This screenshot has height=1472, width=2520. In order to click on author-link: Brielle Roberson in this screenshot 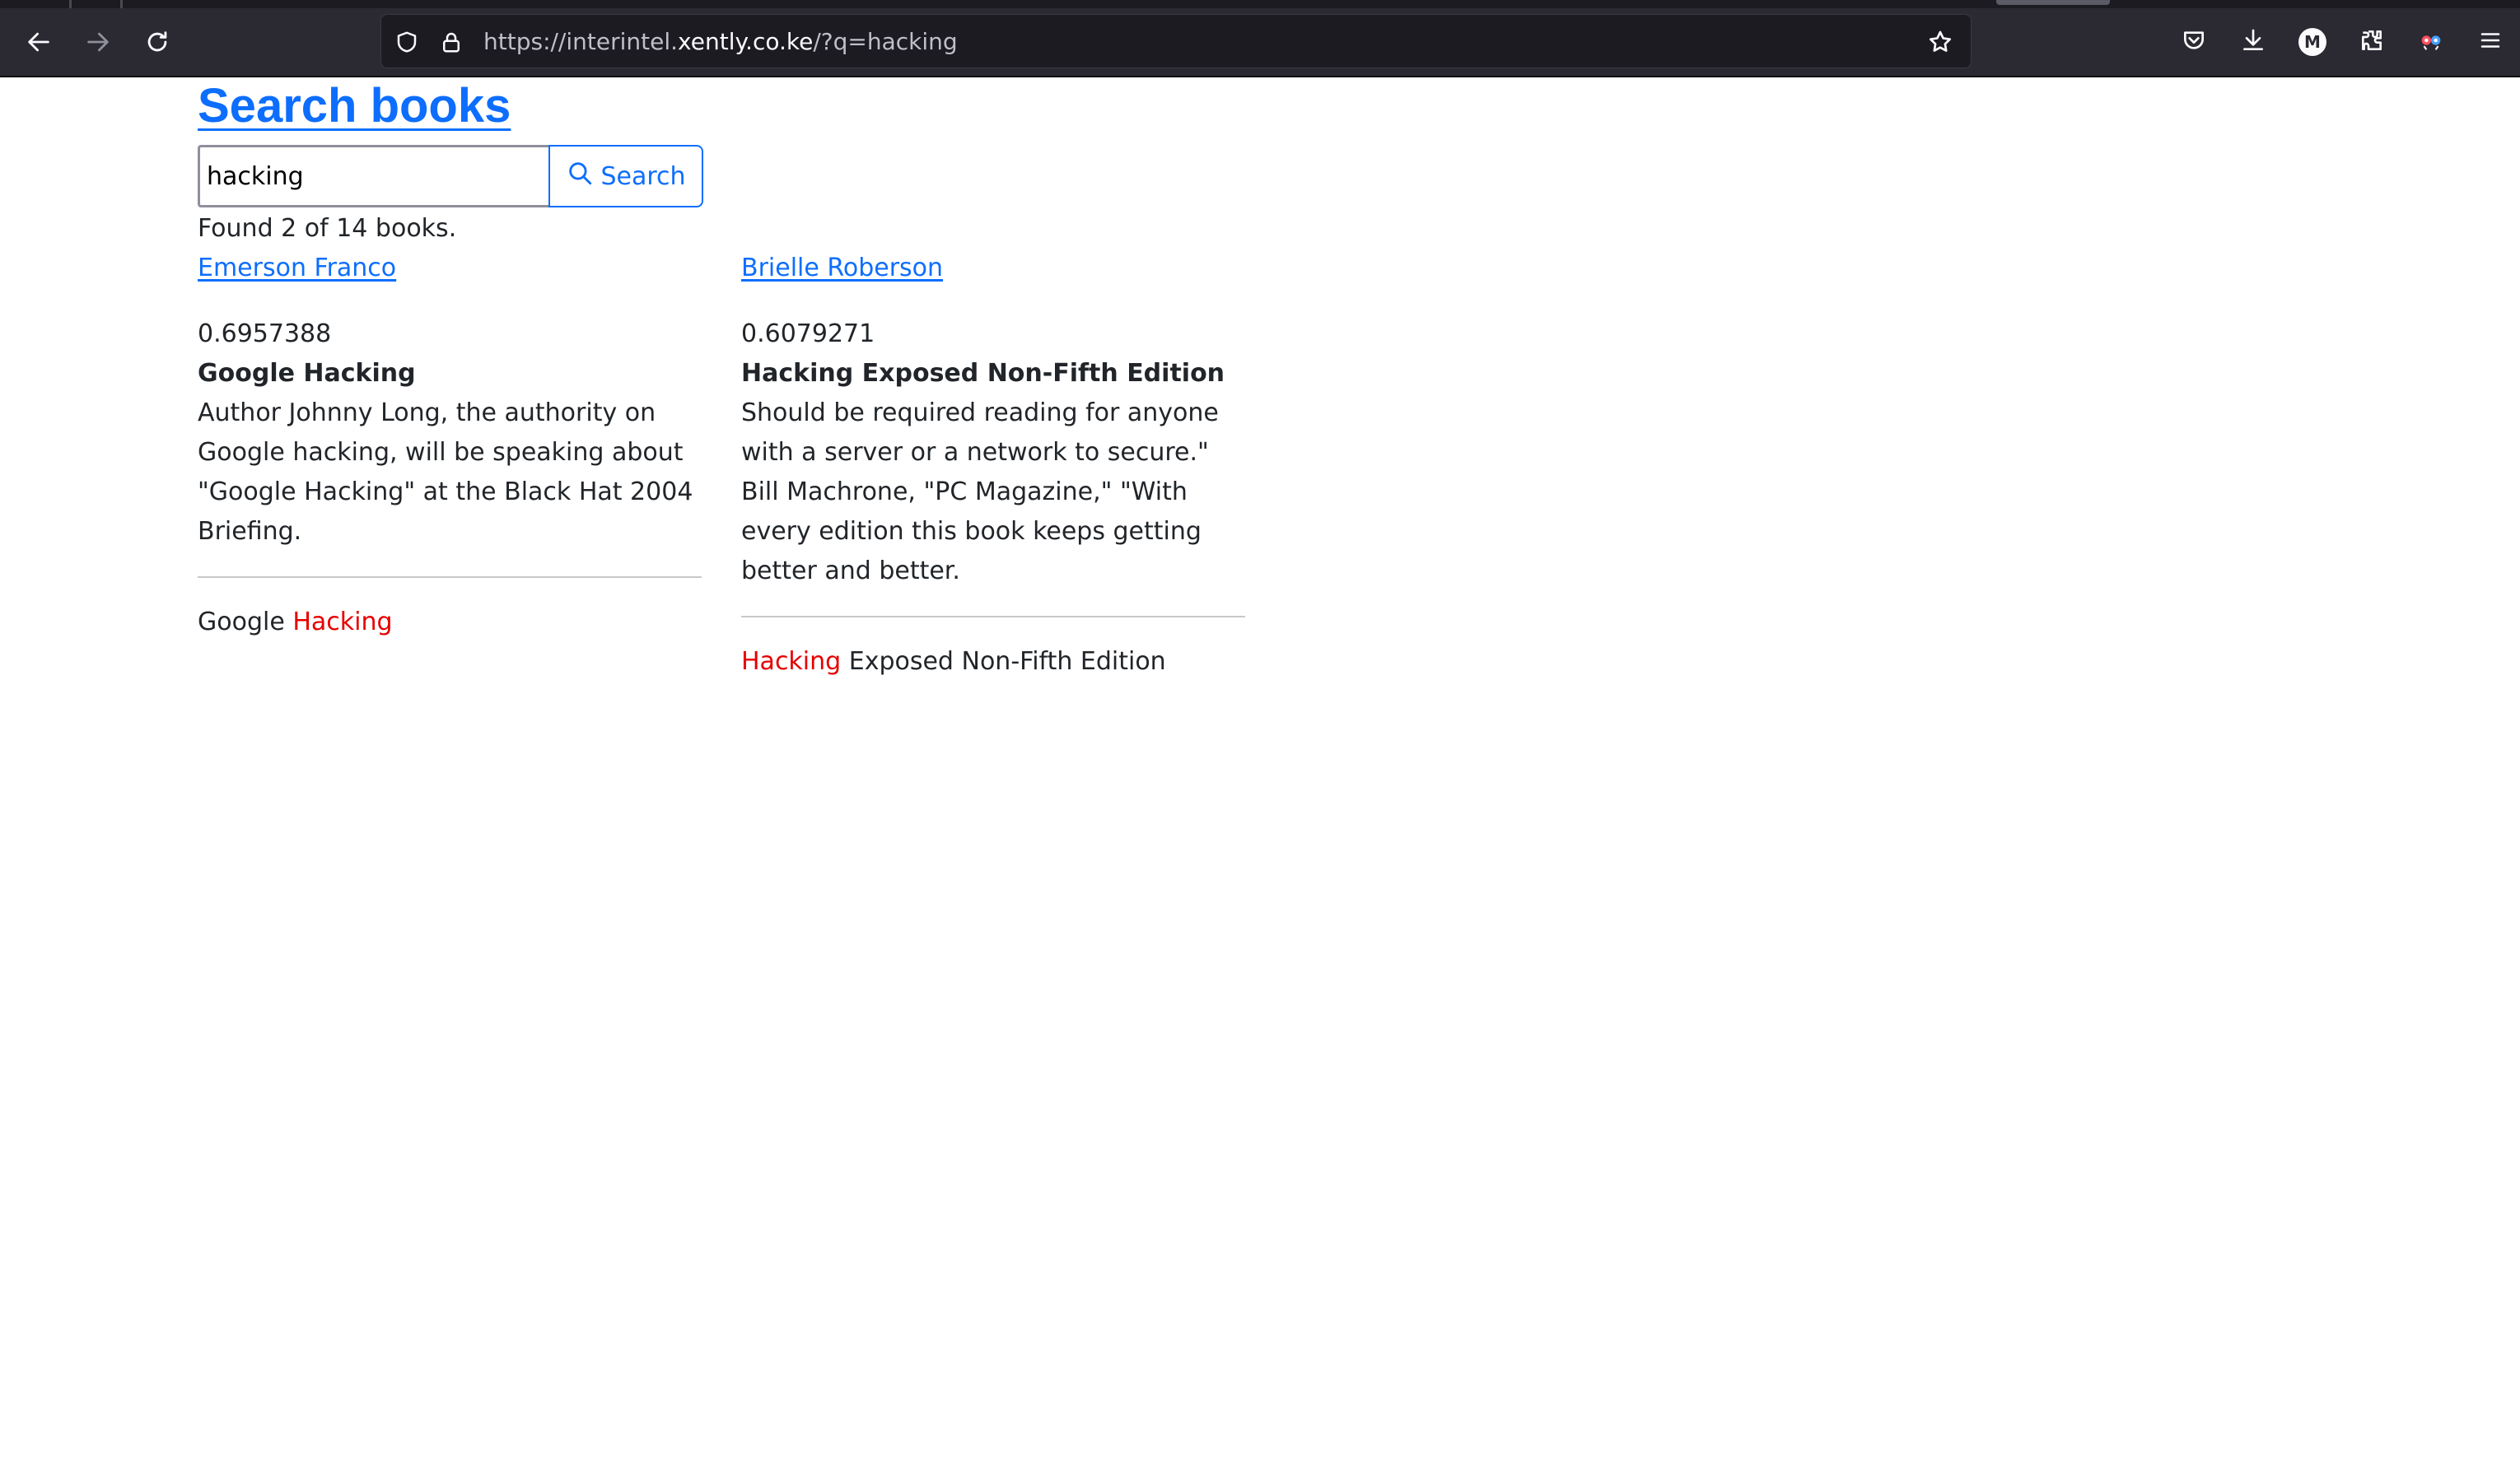, I will do `click(993, 268)`.